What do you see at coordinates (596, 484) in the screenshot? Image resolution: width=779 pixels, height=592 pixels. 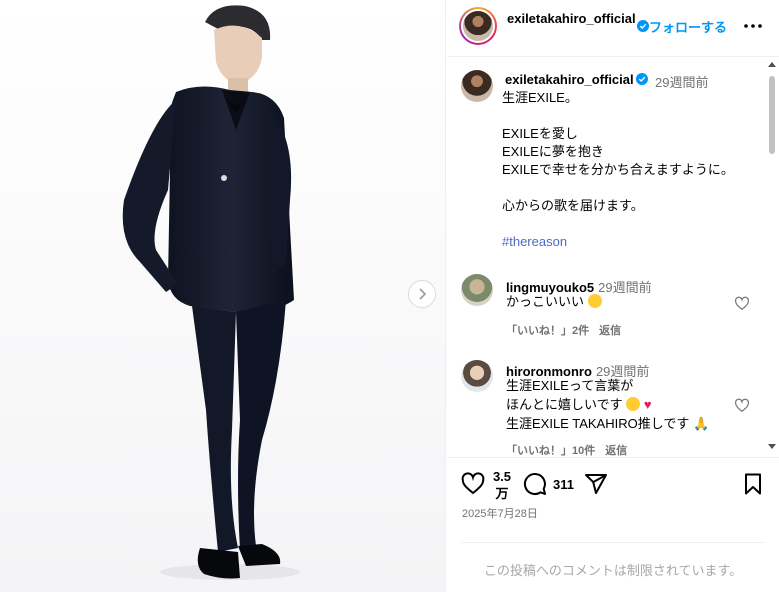 I see `share-icon` at bounding box center [596, 484].